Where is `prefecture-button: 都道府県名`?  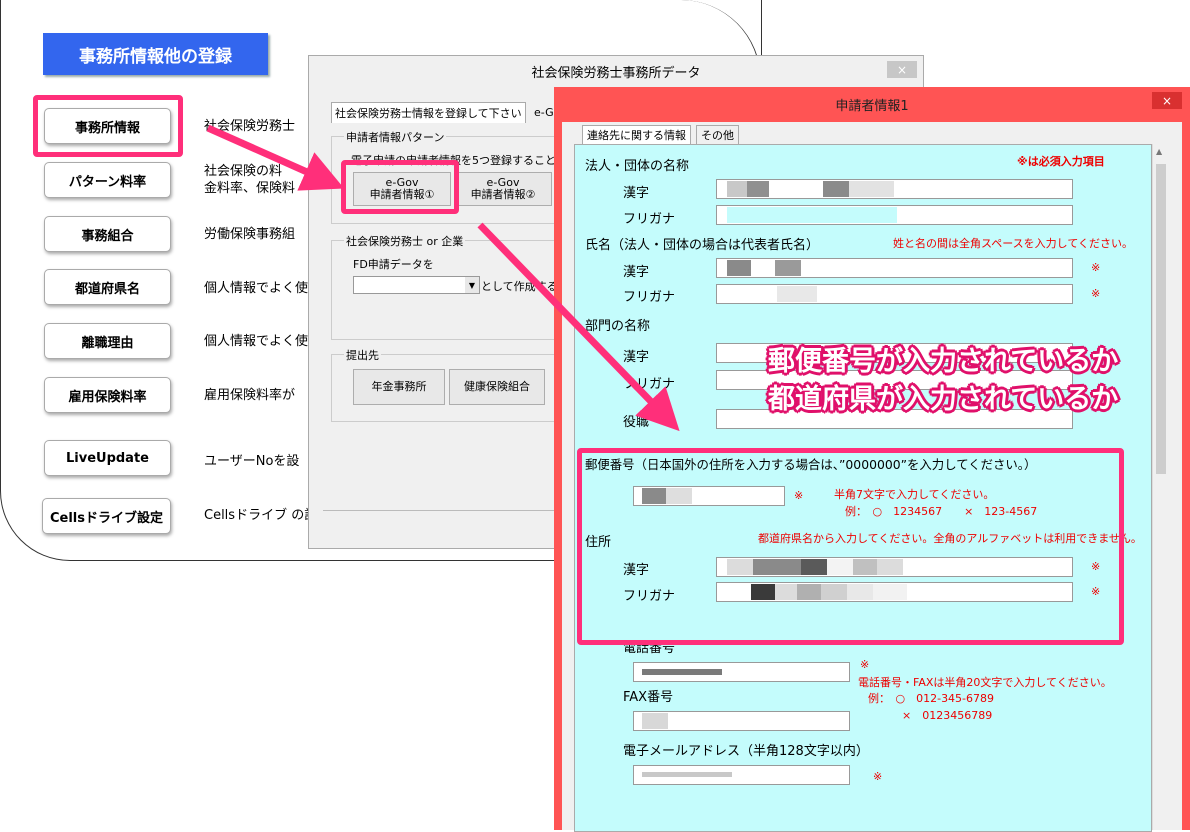
prefecture-button: 都道府県名 is located at coordinates (107, 287).